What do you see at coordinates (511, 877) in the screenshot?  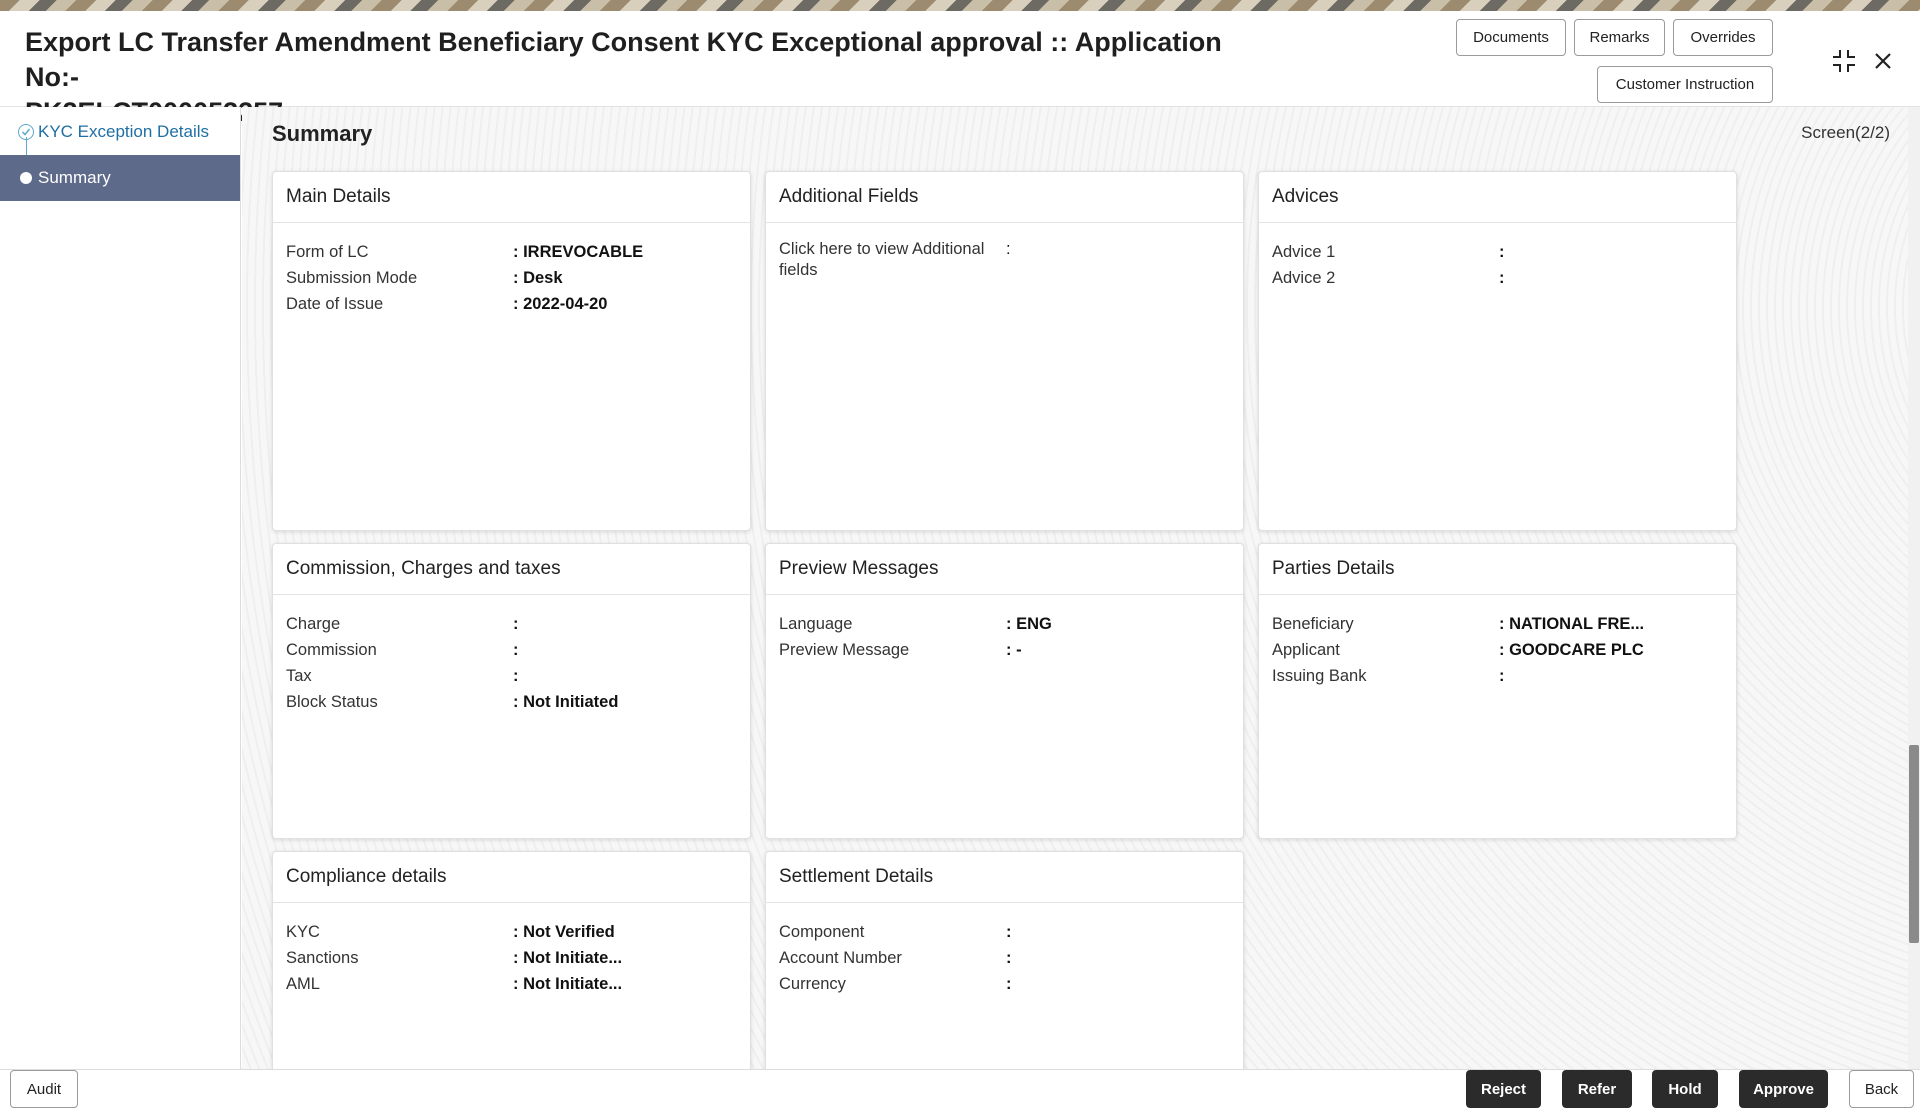 I see `card-title: Compliance details` at bounding box center [511, 877].